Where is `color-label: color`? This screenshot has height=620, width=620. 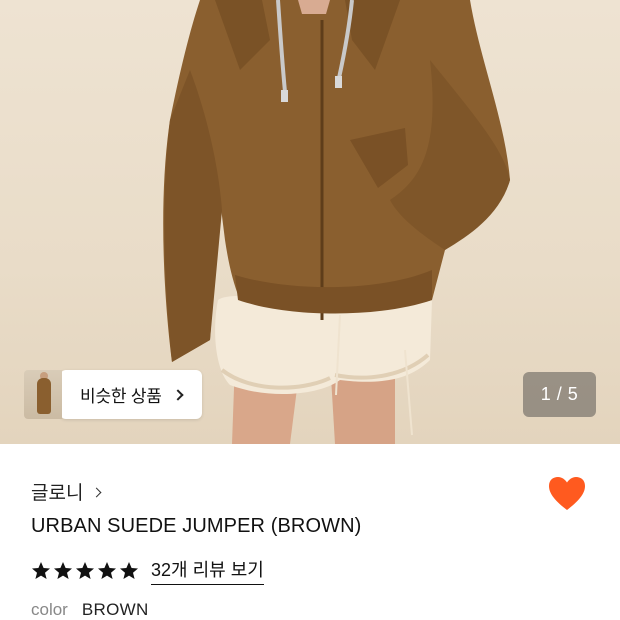 color-label: color is located at coordinates (49, 609).